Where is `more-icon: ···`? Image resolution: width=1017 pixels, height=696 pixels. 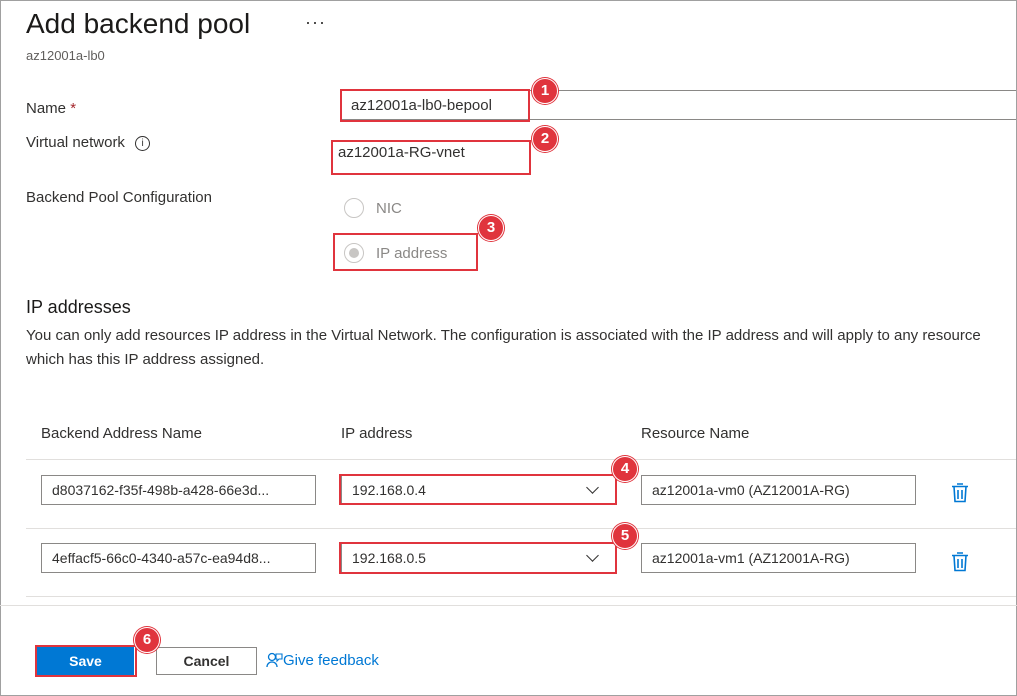
more-icon: ··· is located at coordinates (315, 22).